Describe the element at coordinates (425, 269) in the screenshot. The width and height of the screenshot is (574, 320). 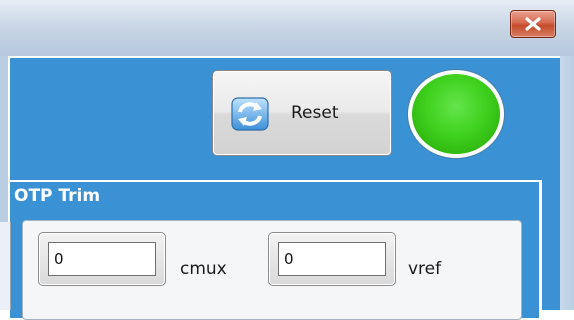
I see `vref-label: vref` at that location.